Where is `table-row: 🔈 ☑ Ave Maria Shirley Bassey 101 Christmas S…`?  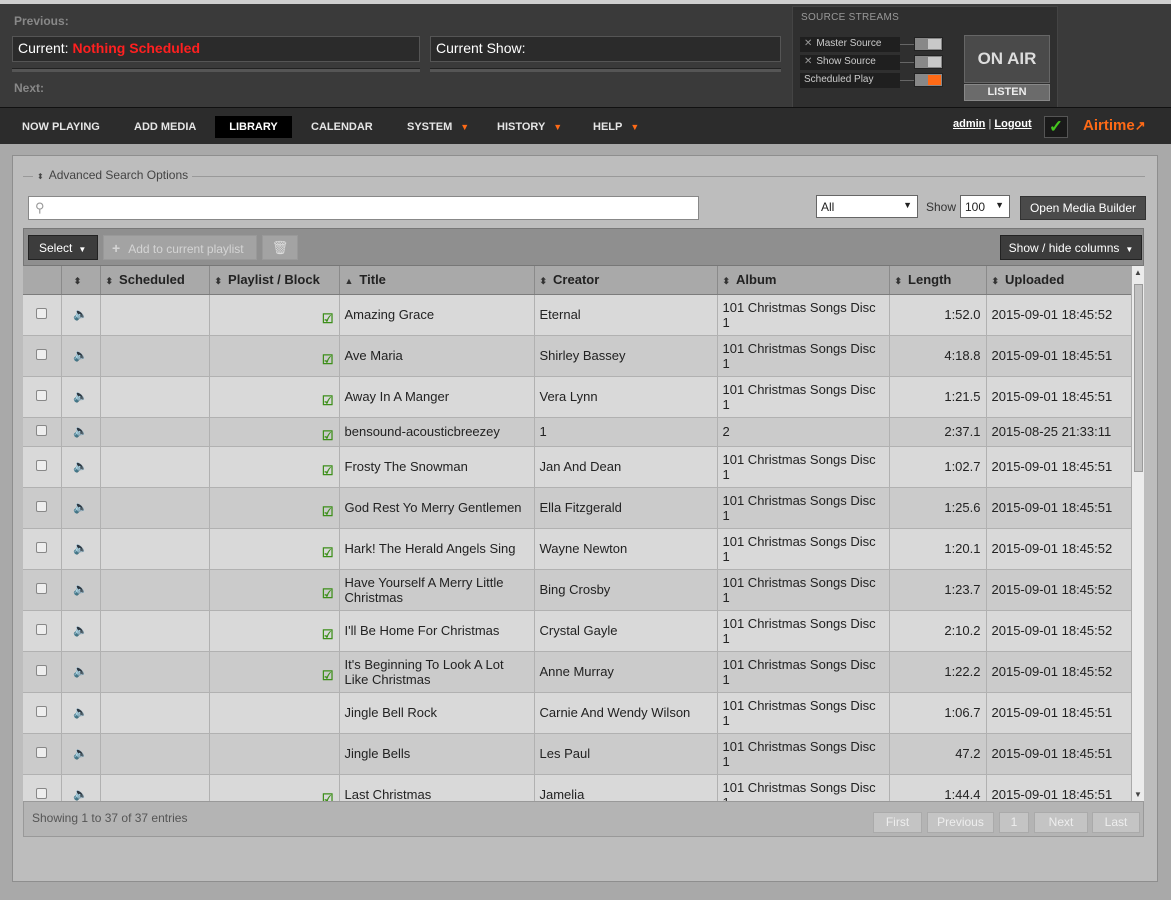
table-row: 🔈 ☑ Ave Maria Shirley Bassey 101 Christmas S… is located at coordinates (577, 356).